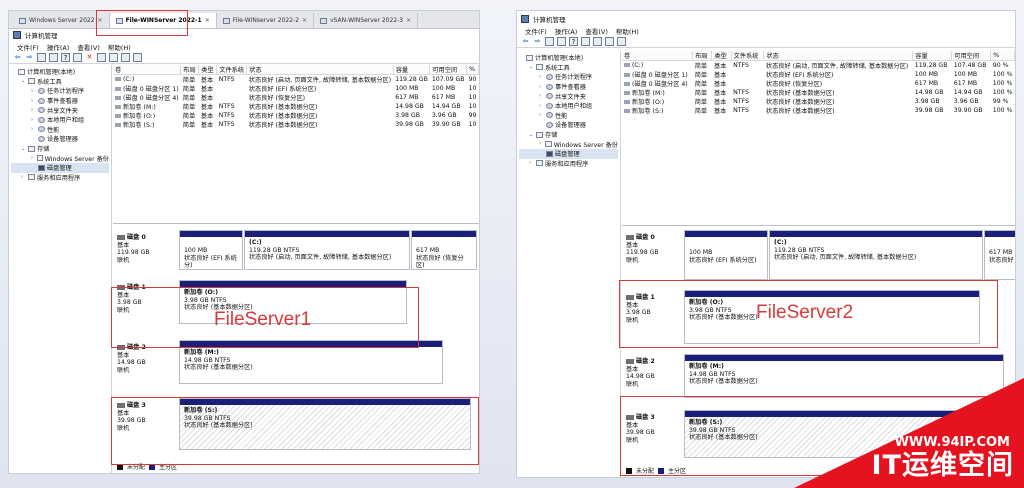  What do you see at coordinates (568, 58) in the screenshot?
I see `tree-node: 计算机管理(本地)` at bounding box center [568, 58].